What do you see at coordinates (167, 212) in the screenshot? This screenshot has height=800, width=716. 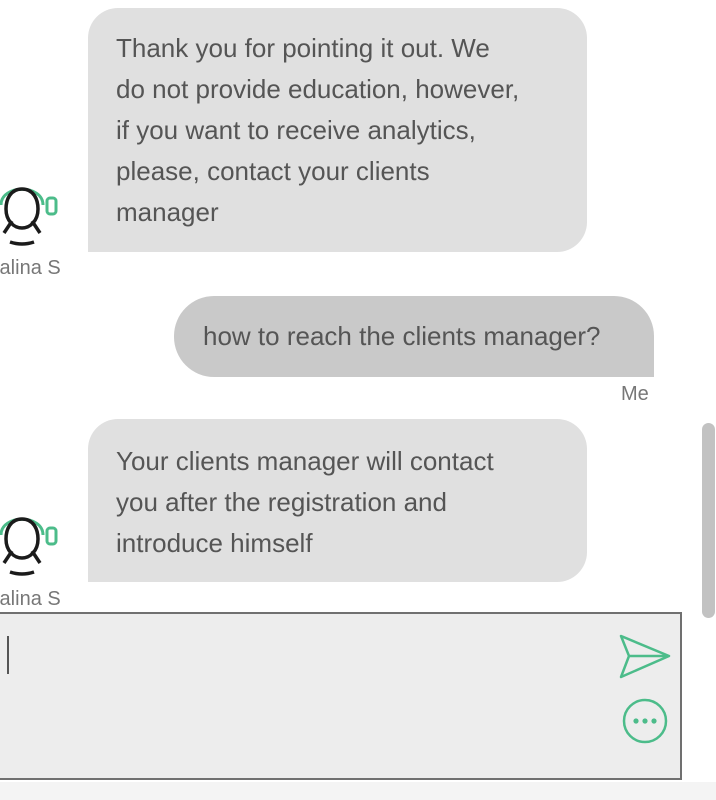 I see `message-line: manager` at bounding box center [167, 212].